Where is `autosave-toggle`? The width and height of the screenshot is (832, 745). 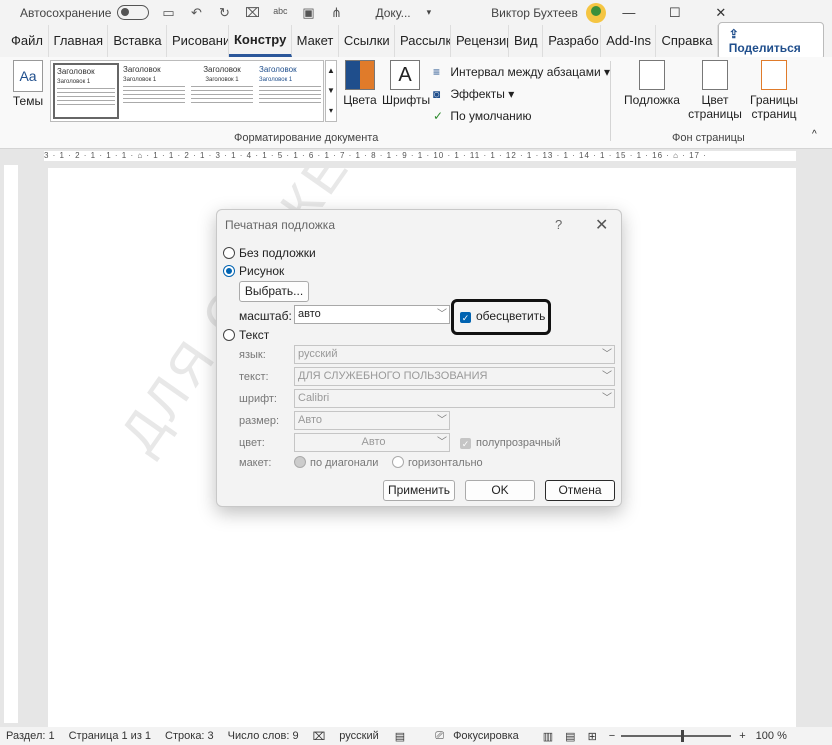 autosave-toggle is located at coordinates (133, 12).